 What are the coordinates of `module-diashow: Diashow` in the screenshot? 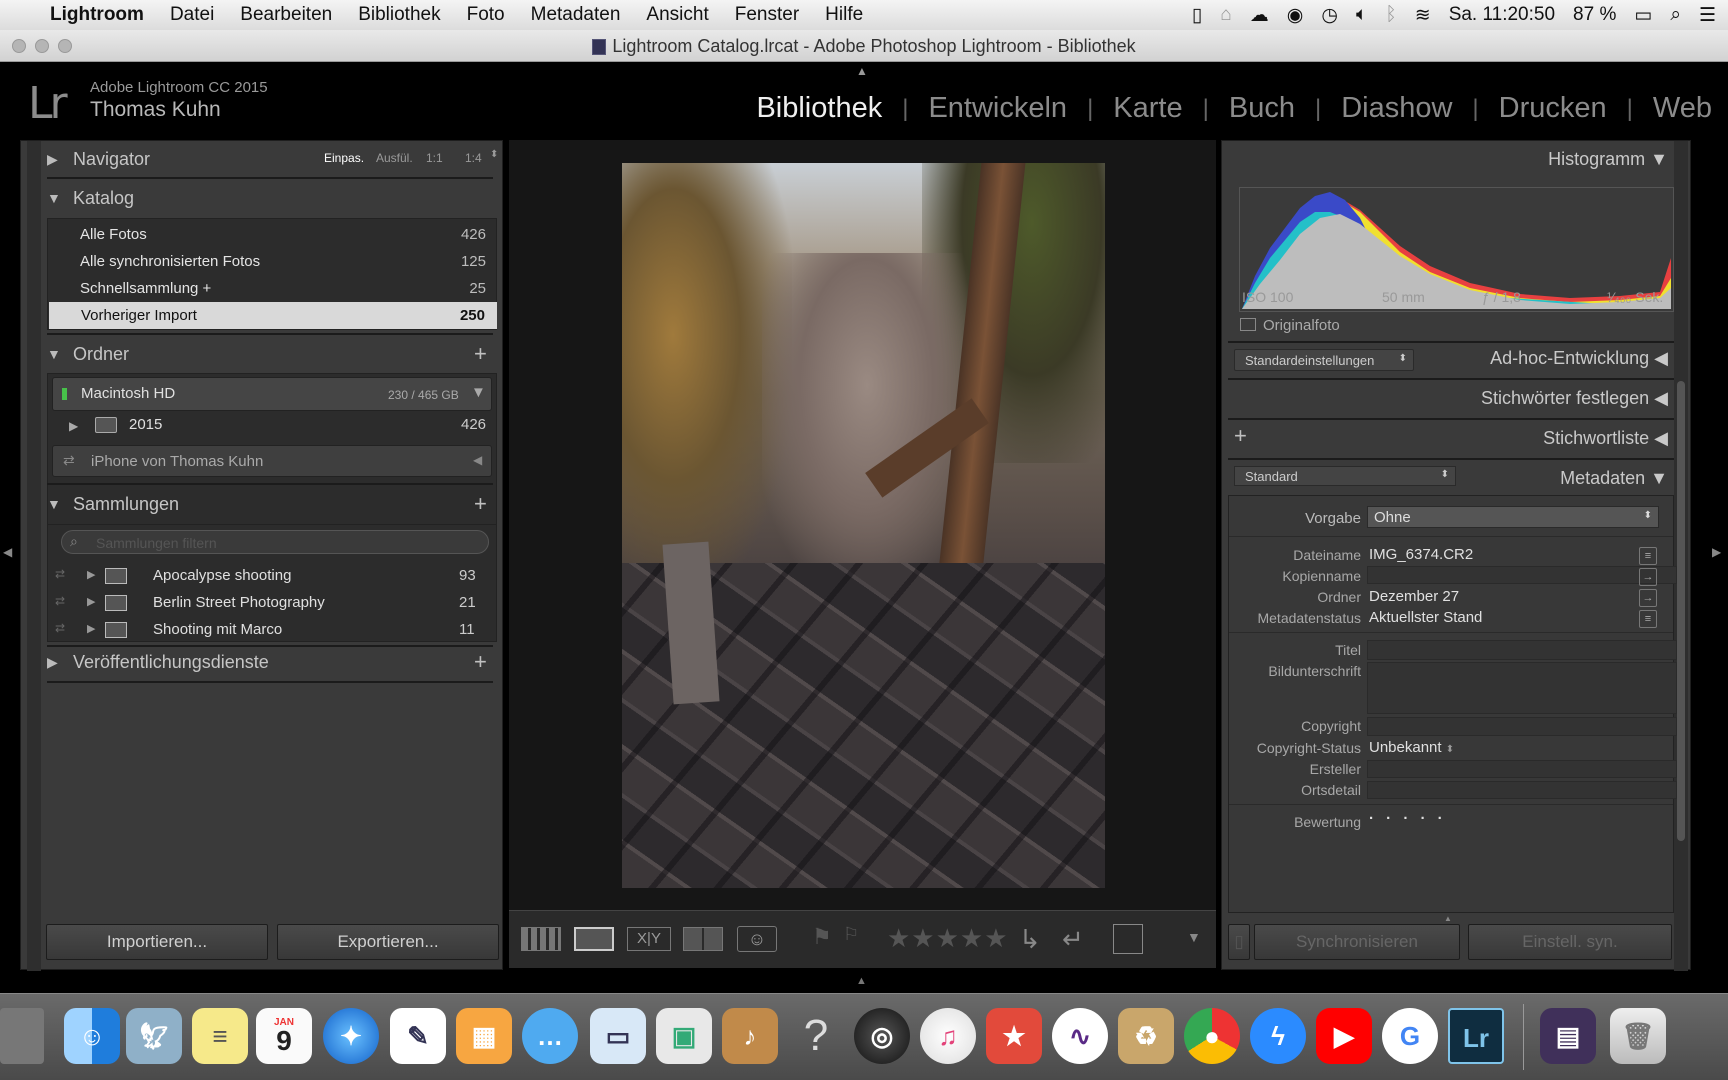 It's located at (1396, 108).